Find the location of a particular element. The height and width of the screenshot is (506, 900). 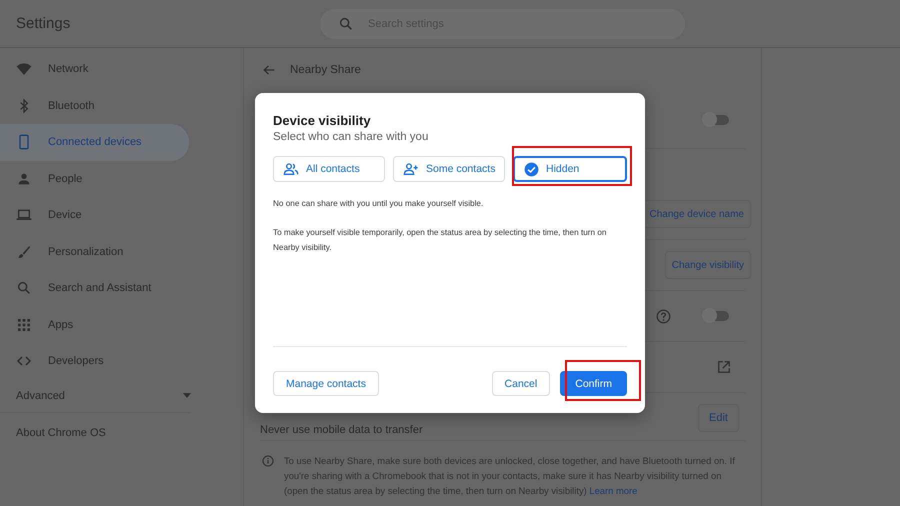

action-button: Change device name is located at coordinates (696, 214).